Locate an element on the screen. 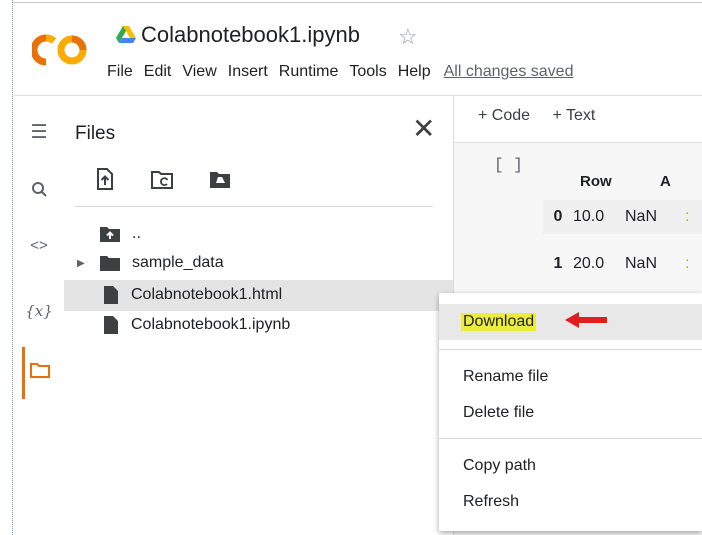 The image size is (702, 535). search-icon is located at coordinates (39, 189).